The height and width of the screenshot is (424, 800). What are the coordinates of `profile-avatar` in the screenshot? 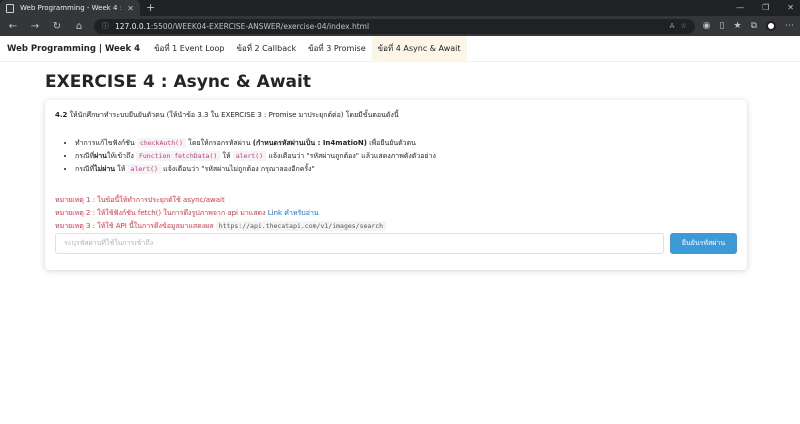 It's located at (771, 26).